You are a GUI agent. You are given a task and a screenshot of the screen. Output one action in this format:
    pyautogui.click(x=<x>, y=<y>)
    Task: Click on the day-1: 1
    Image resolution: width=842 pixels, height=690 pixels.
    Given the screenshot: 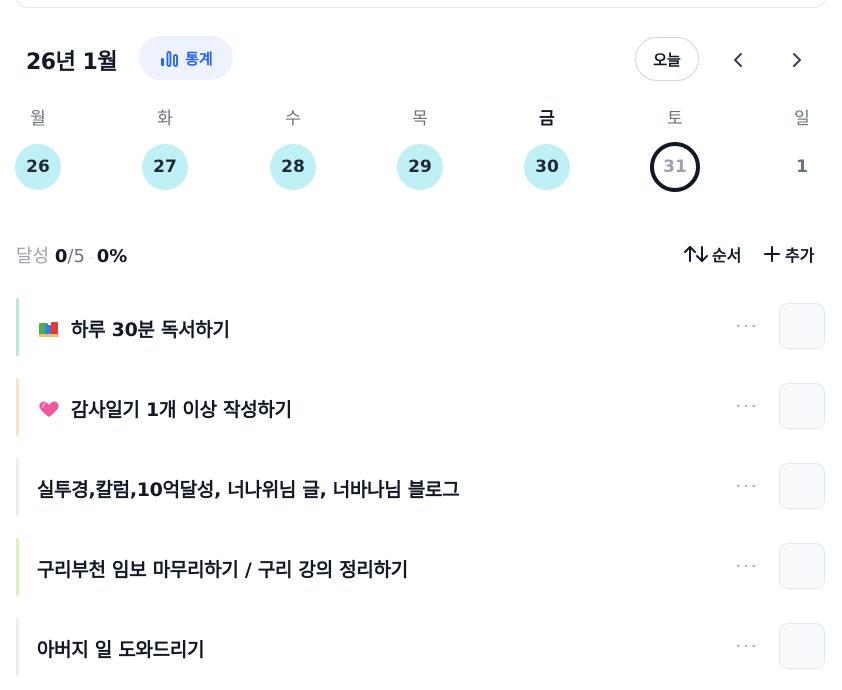 What is the action you would take?
    pyautogui.click(x=802, y=167)
    